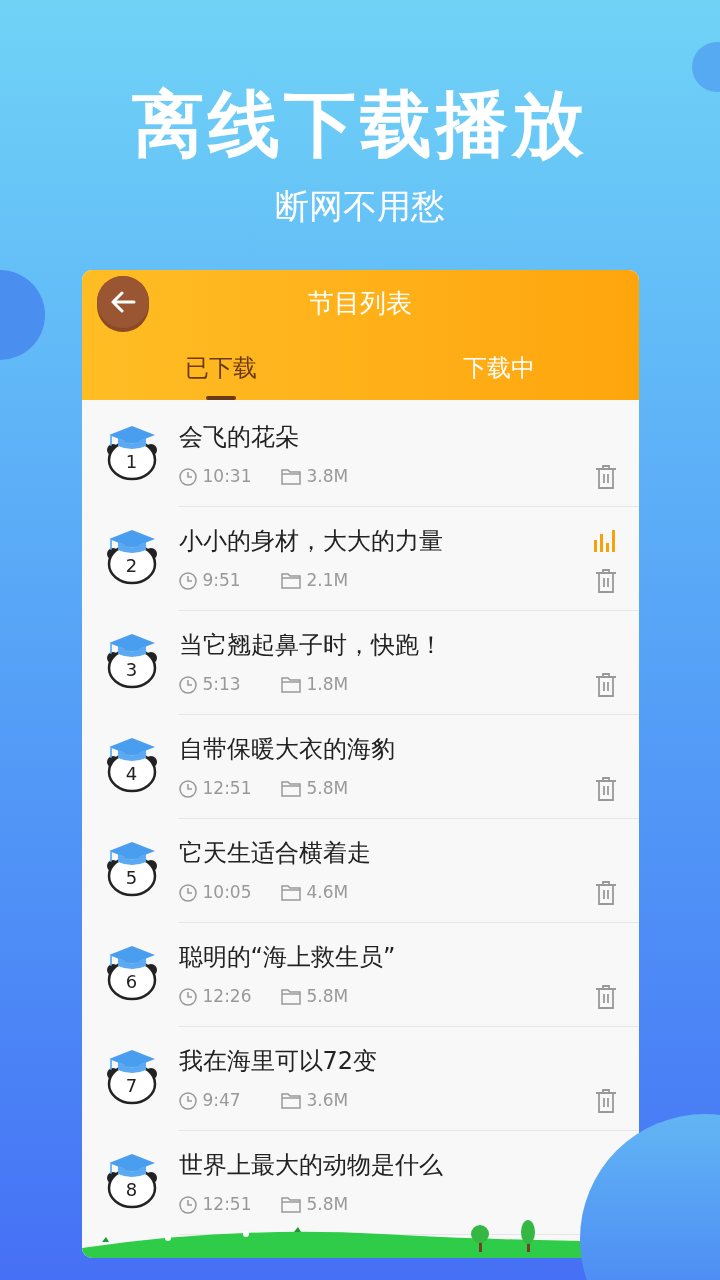 The image size is (720, 1280). I want to click on episode-number: 3, so click(131, 670).